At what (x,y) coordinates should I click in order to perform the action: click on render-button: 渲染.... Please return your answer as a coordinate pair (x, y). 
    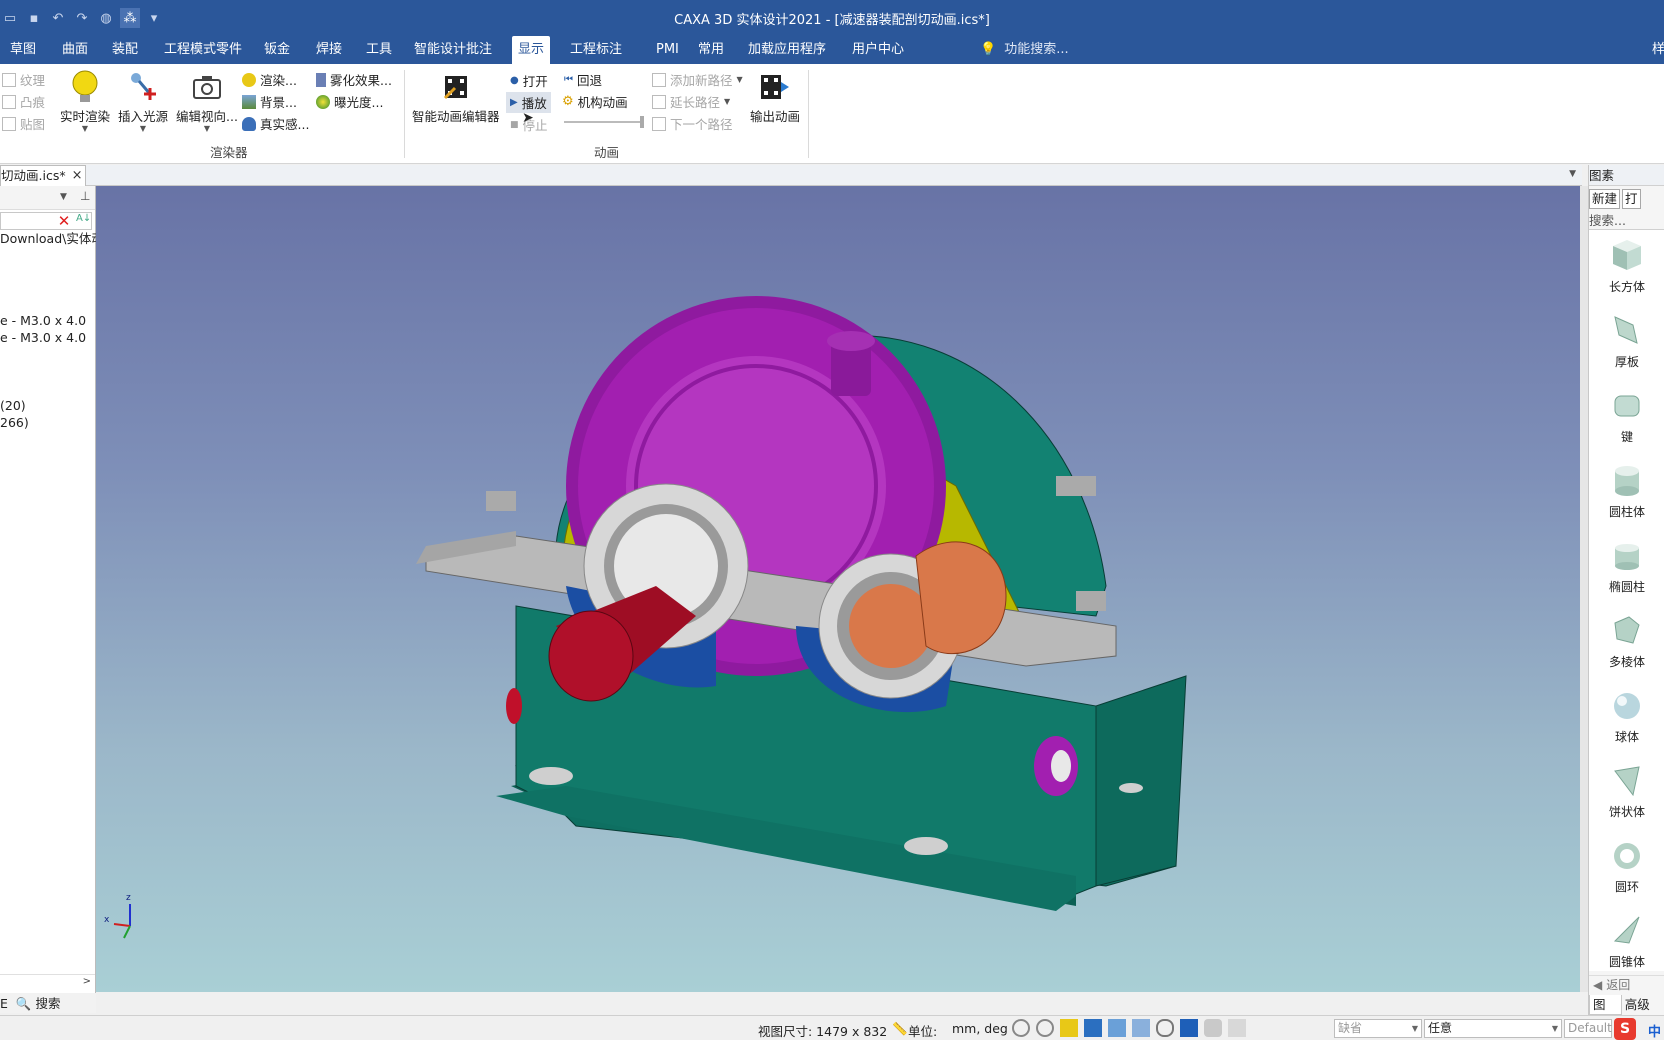
    Looking at the image, I should click on (269, 79).